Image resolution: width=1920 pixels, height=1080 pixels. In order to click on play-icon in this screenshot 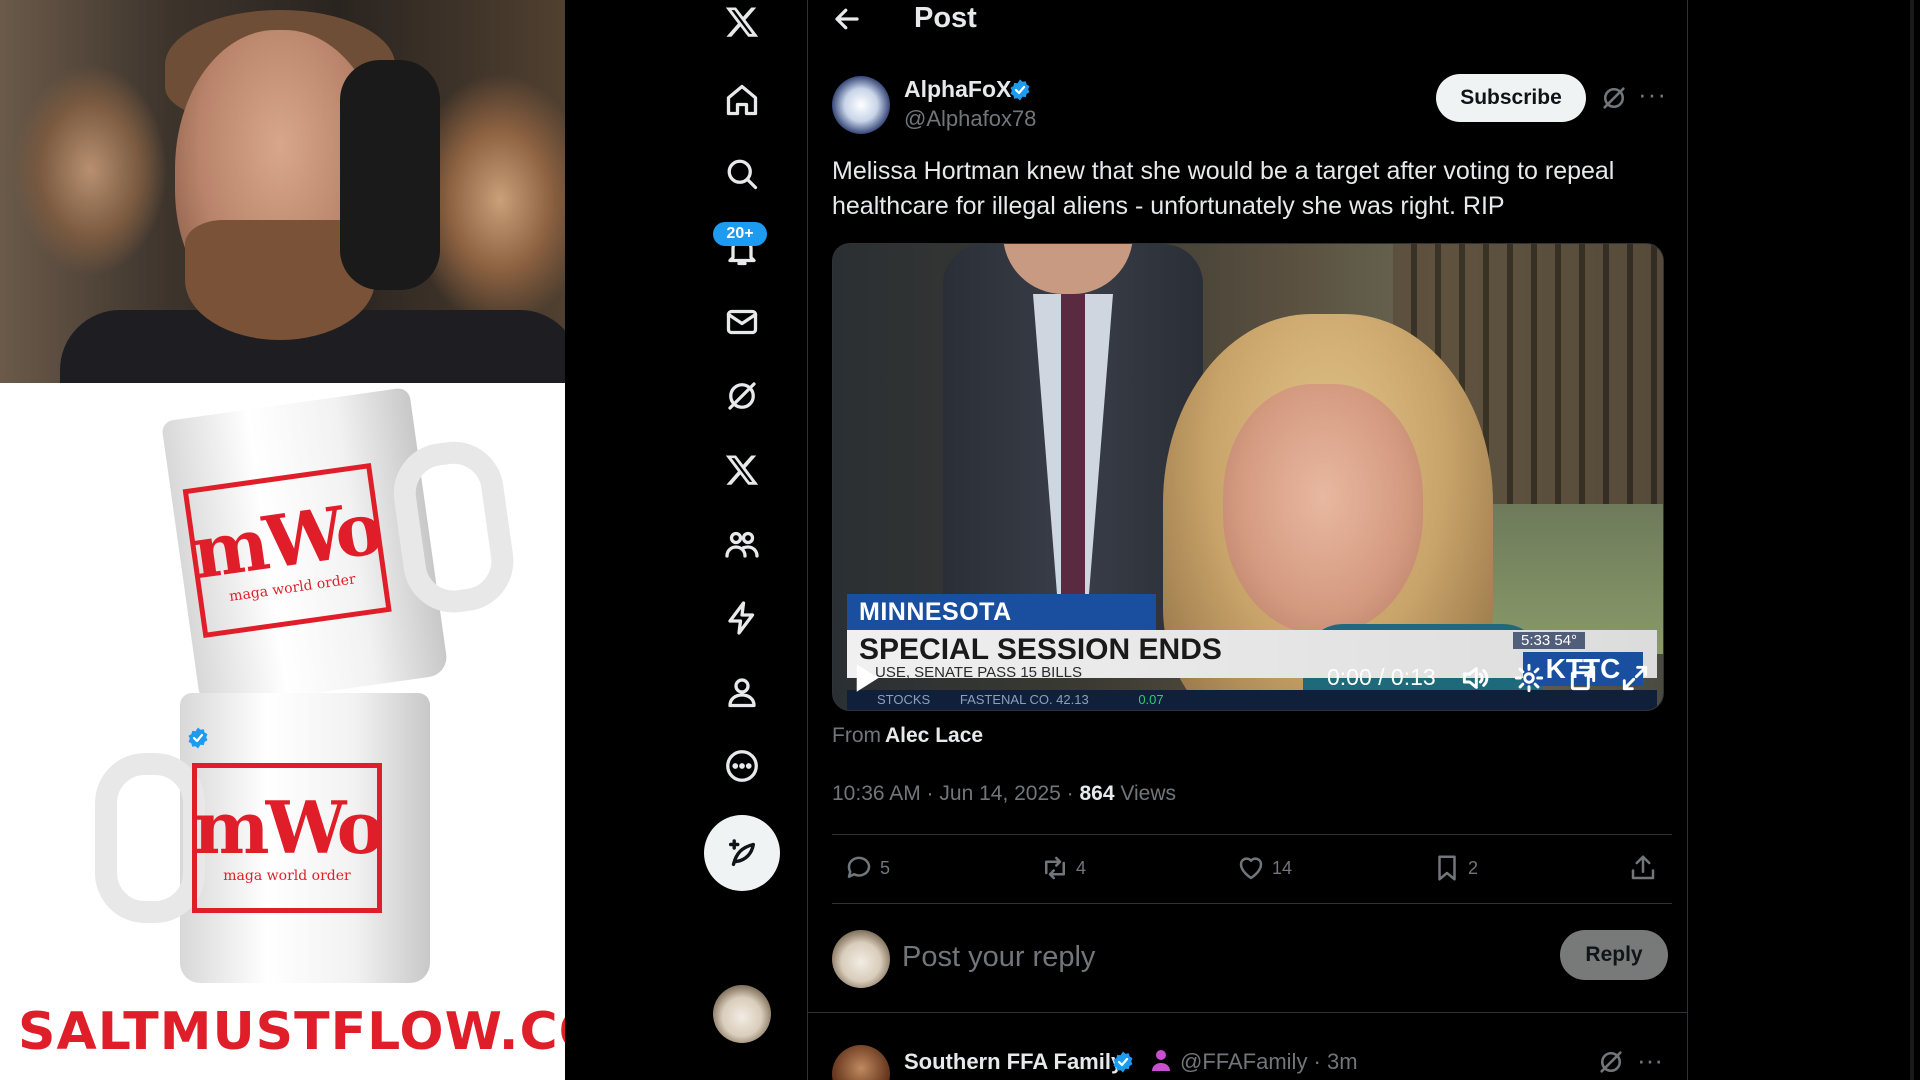, I will do `click(867, 678)`.